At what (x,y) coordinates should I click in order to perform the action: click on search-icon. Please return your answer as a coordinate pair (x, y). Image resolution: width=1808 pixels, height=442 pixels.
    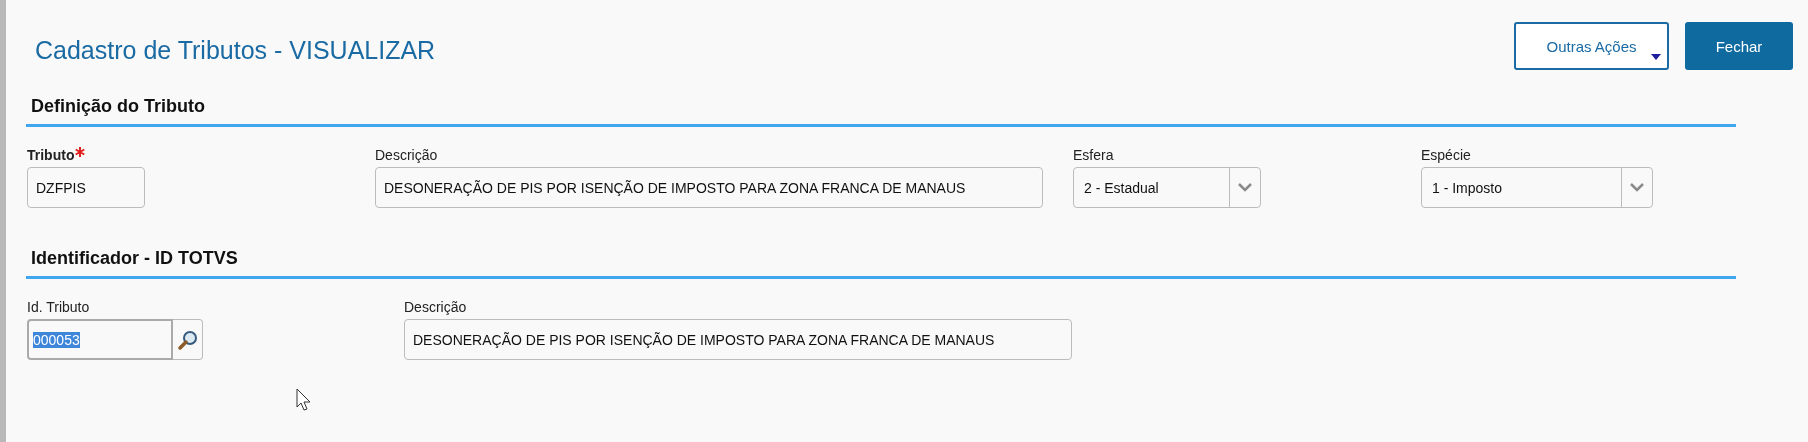
    Looking at the image, I should click on (187, 339).